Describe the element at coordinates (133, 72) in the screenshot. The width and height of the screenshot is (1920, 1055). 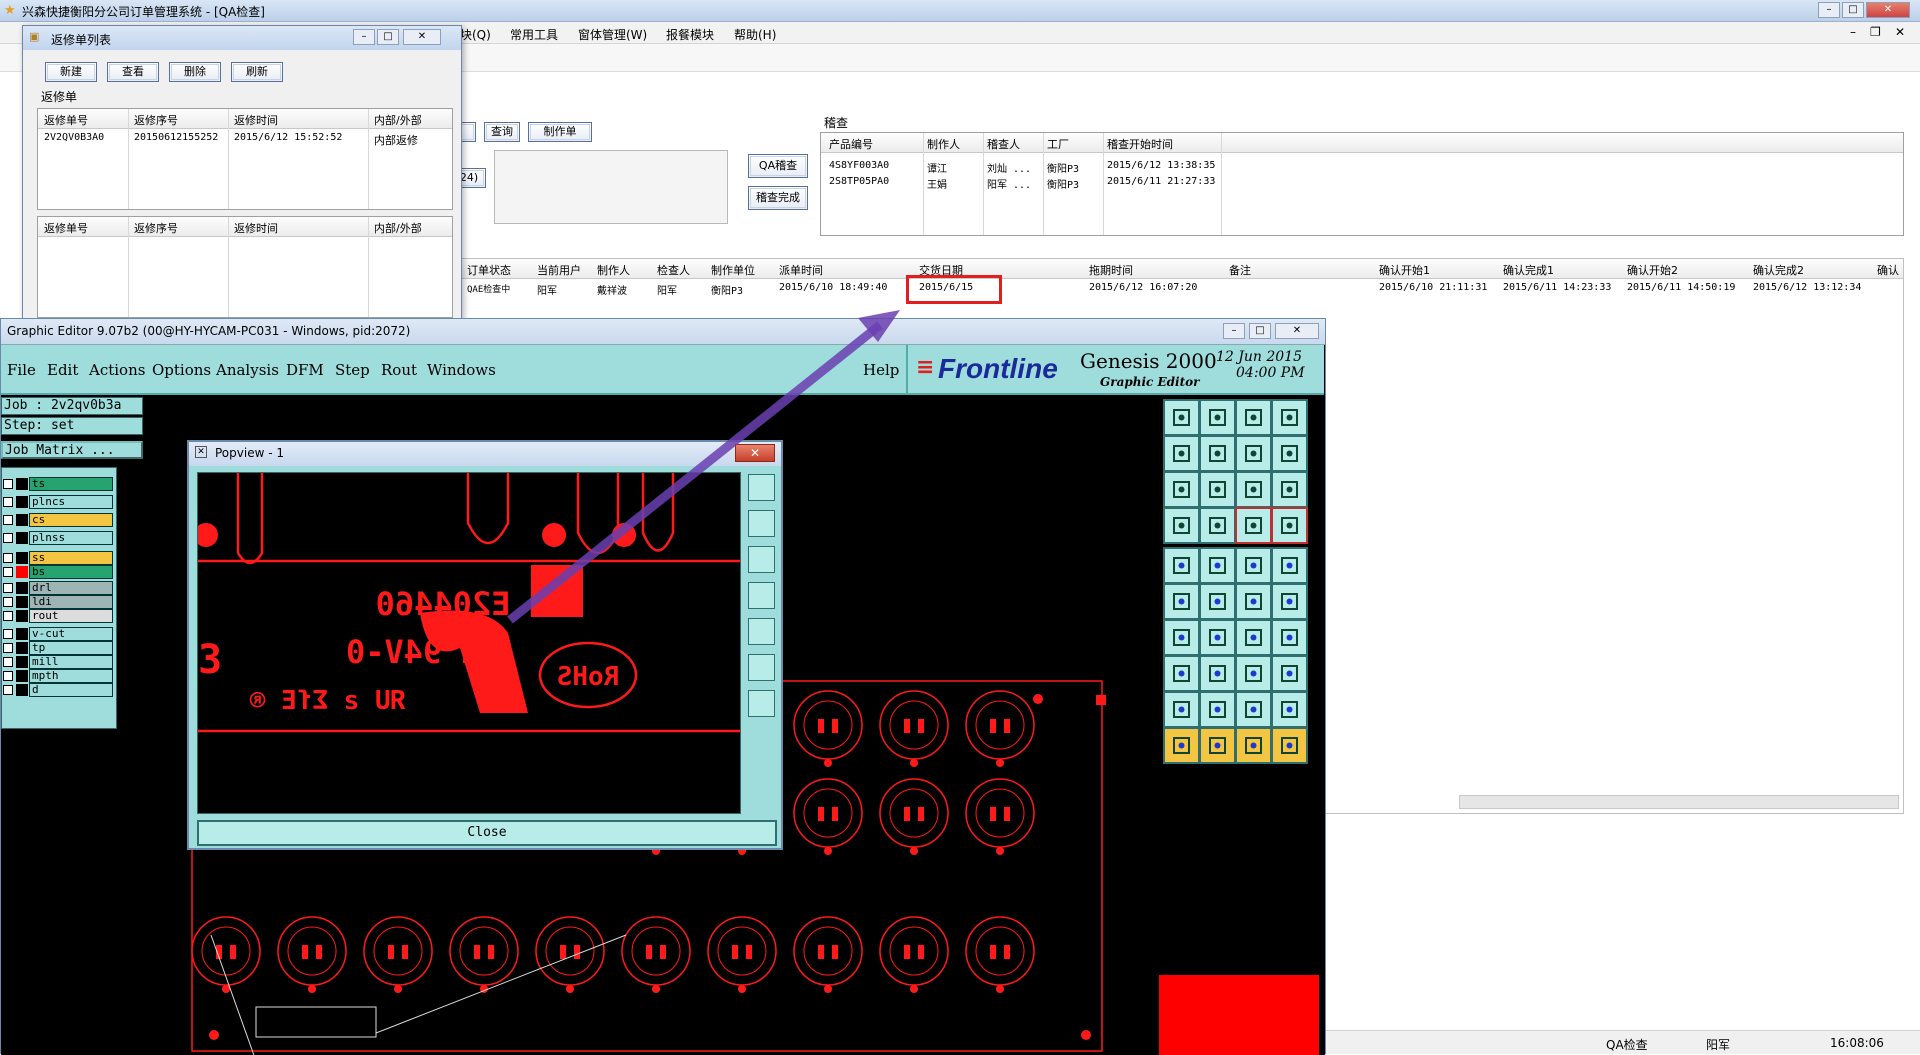
I see `rework-view-button: 查看` at that location.